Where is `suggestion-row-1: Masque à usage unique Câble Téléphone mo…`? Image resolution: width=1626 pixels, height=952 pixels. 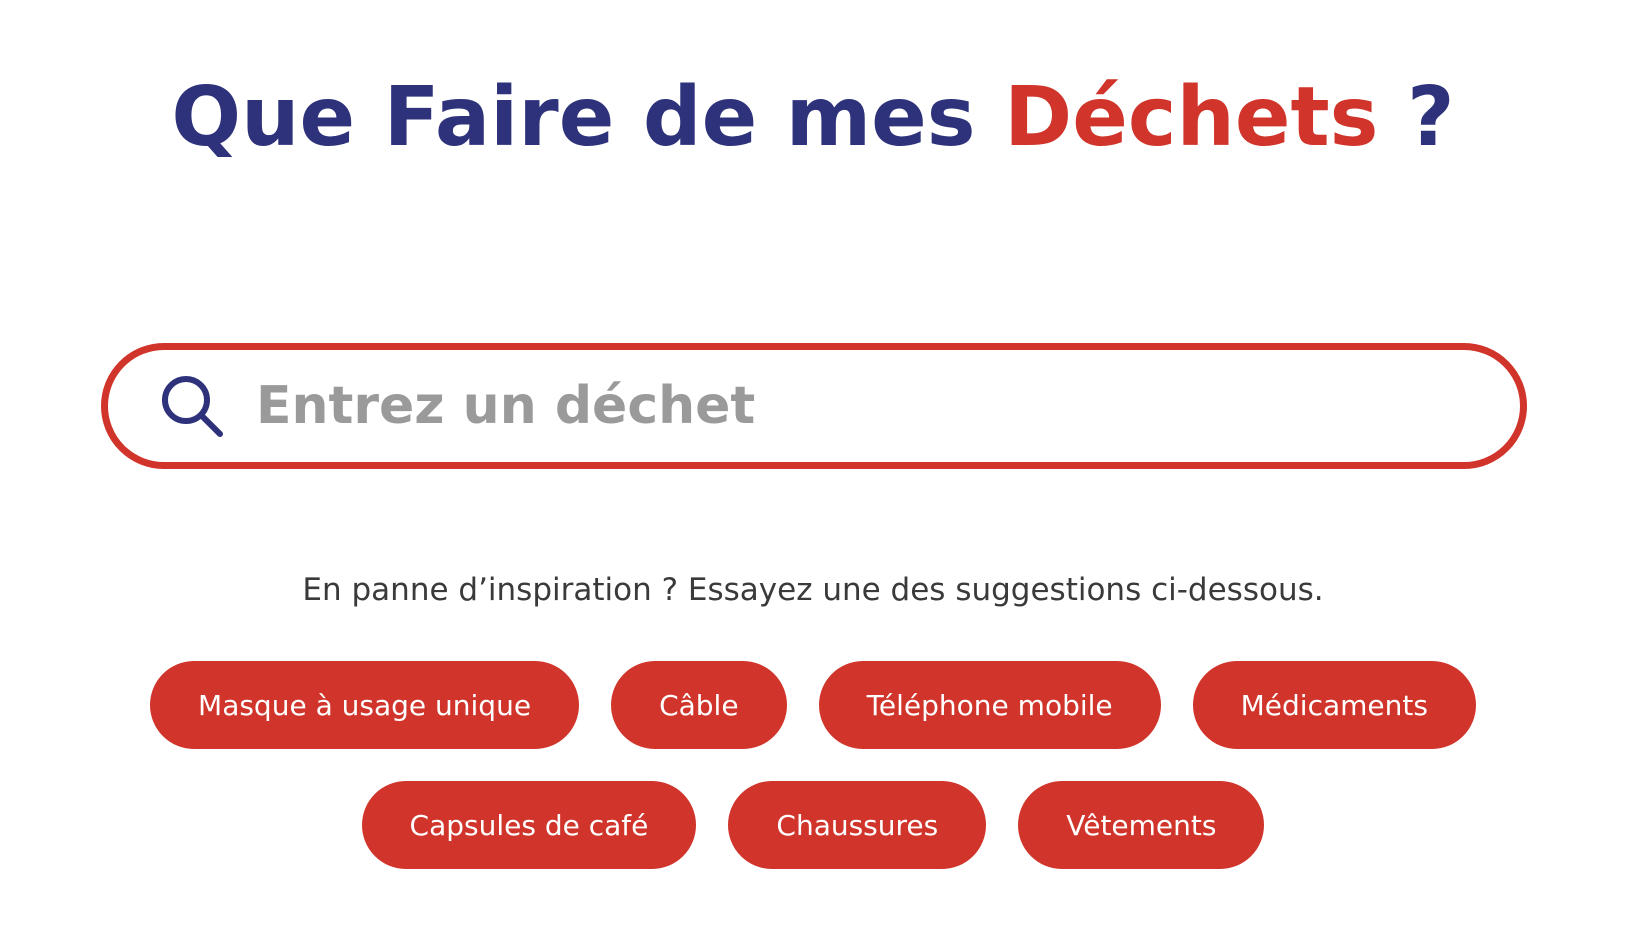 suggestion-row-1: Masque à usage unique Câble Téléphone mo… is located at coordinates (813, 705).